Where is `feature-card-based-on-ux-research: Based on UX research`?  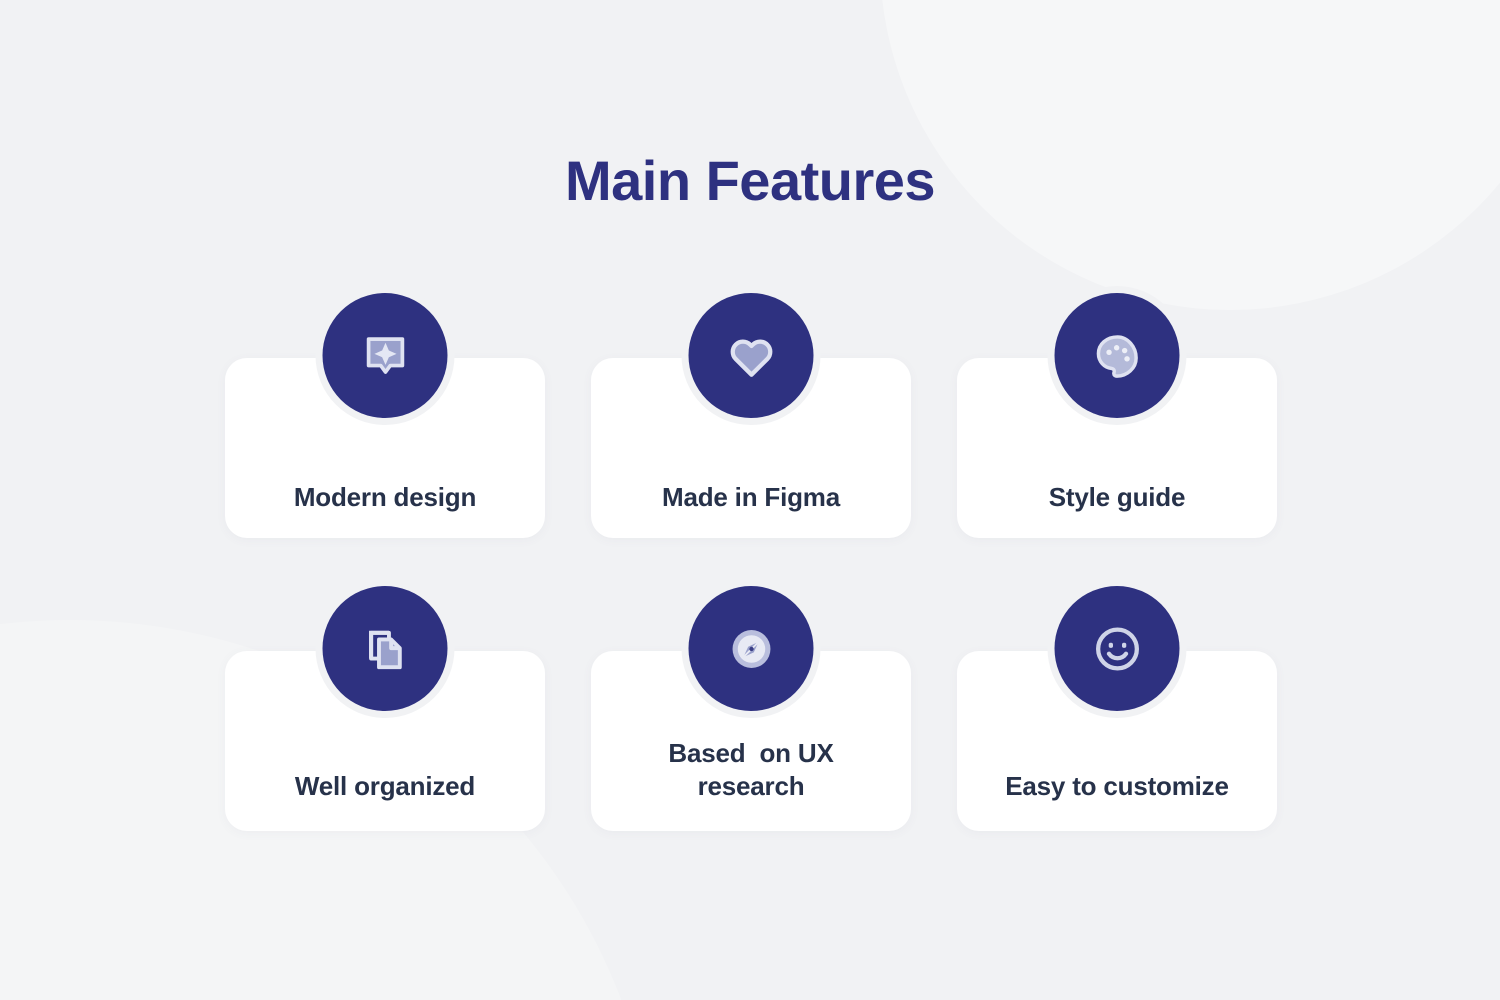 feature-card-based-on-ux-research: Based on UX research is located at coordinates (751, 708).